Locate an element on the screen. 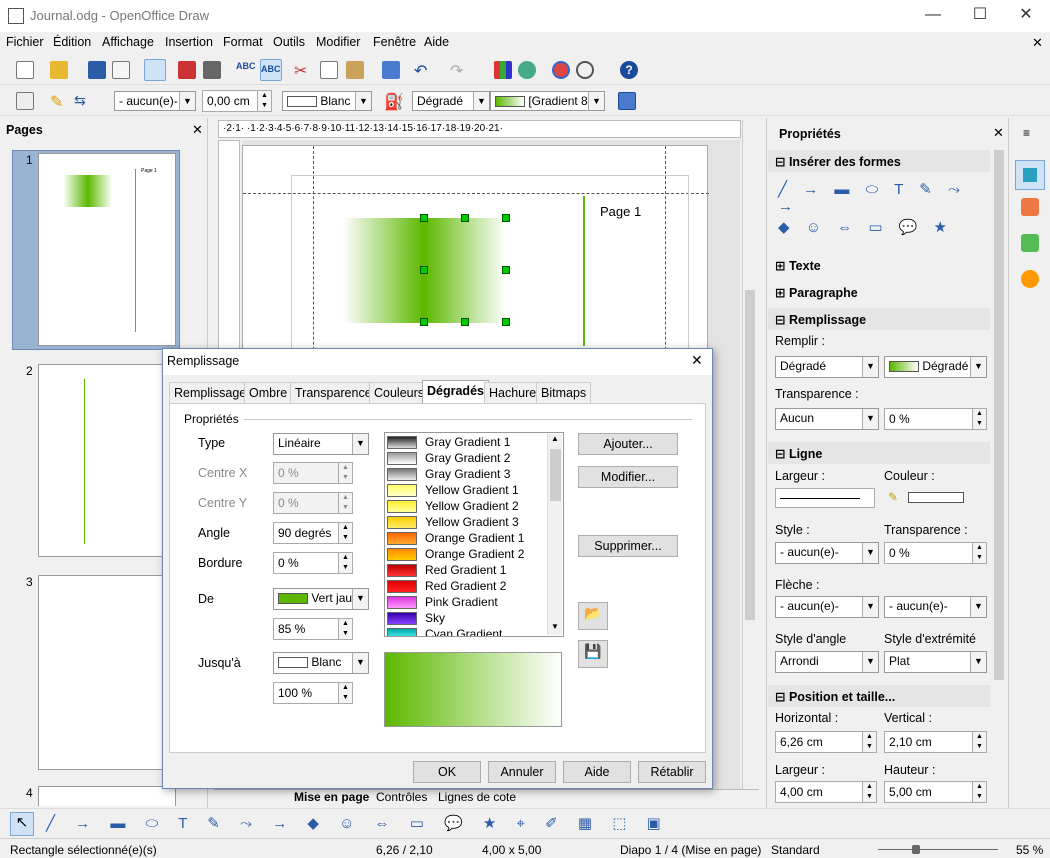  menu-modifier: Modifier is located at coordinates (338, 42).